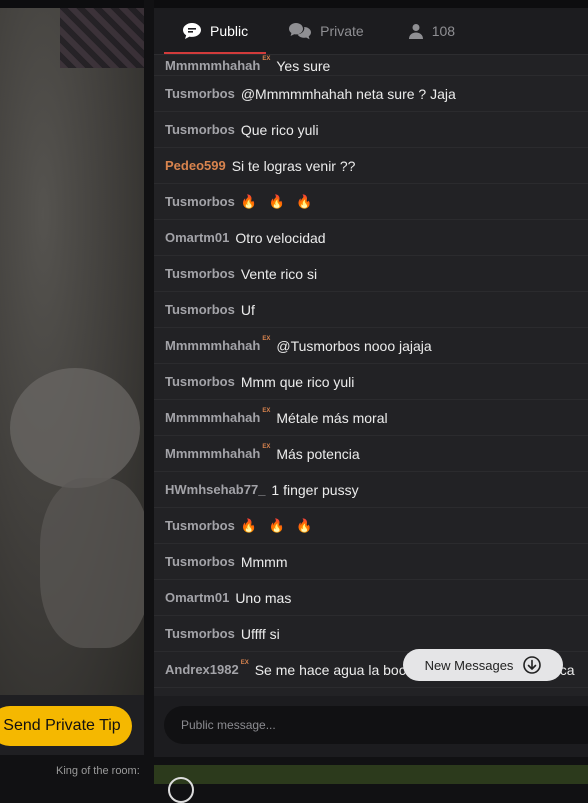 This screenshot has width=588, height=803. Describe the element at coordinates (371, 130) in the screenshot. I see `chat-message: Tusmorbos Que rico yuli` at that location.